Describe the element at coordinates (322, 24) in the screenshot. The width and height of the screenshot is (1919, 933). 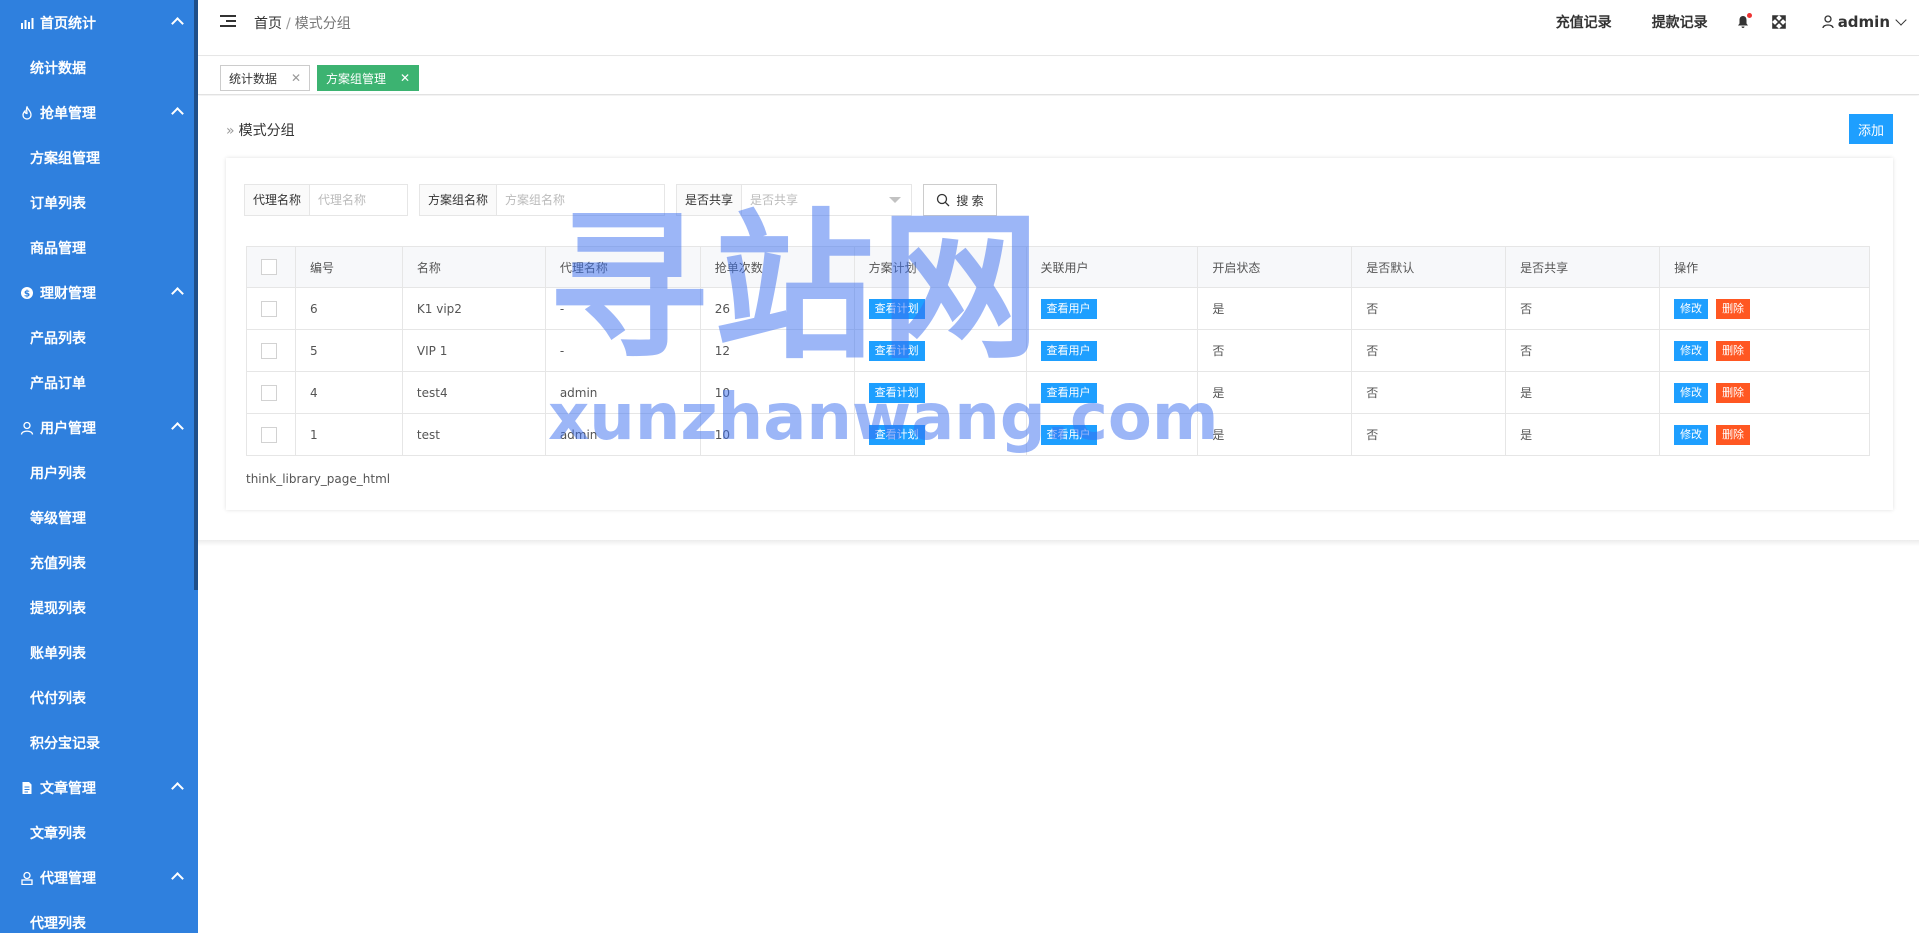
I see `breadcrumb-current: 模式分组` at that location.